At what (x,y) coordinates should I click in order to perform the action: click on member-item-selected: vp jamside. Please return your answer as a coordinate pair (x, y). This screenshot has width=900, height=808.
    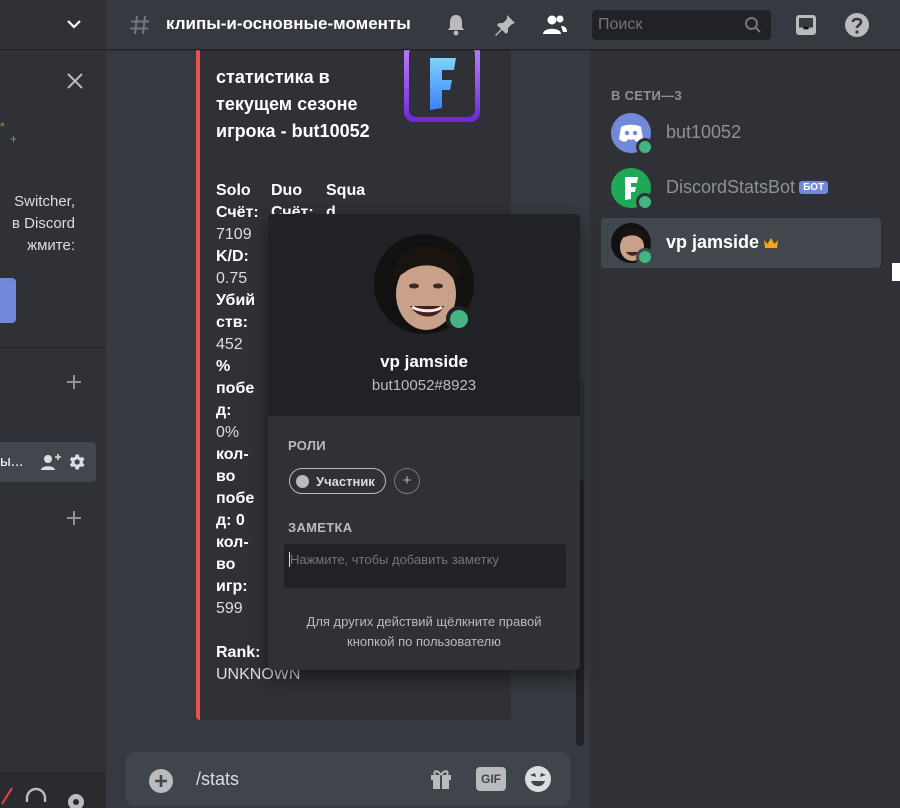
    Looking at the image, I should click on (741, 243).